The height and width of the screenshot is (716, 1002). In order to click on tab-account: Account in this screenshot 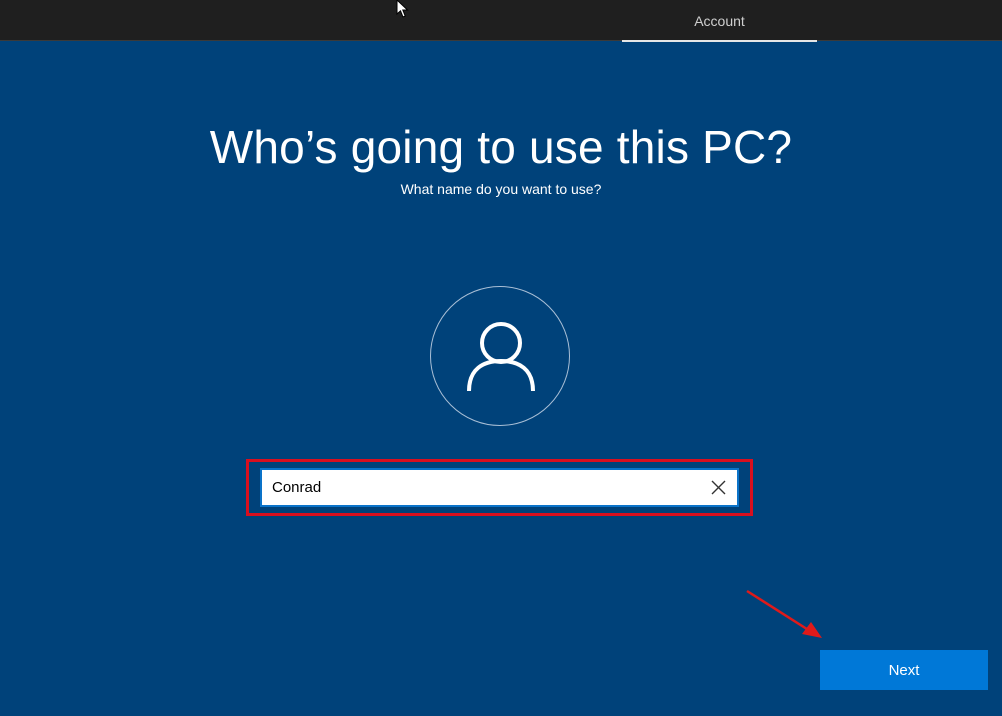, I will do `click(719, 21)`.